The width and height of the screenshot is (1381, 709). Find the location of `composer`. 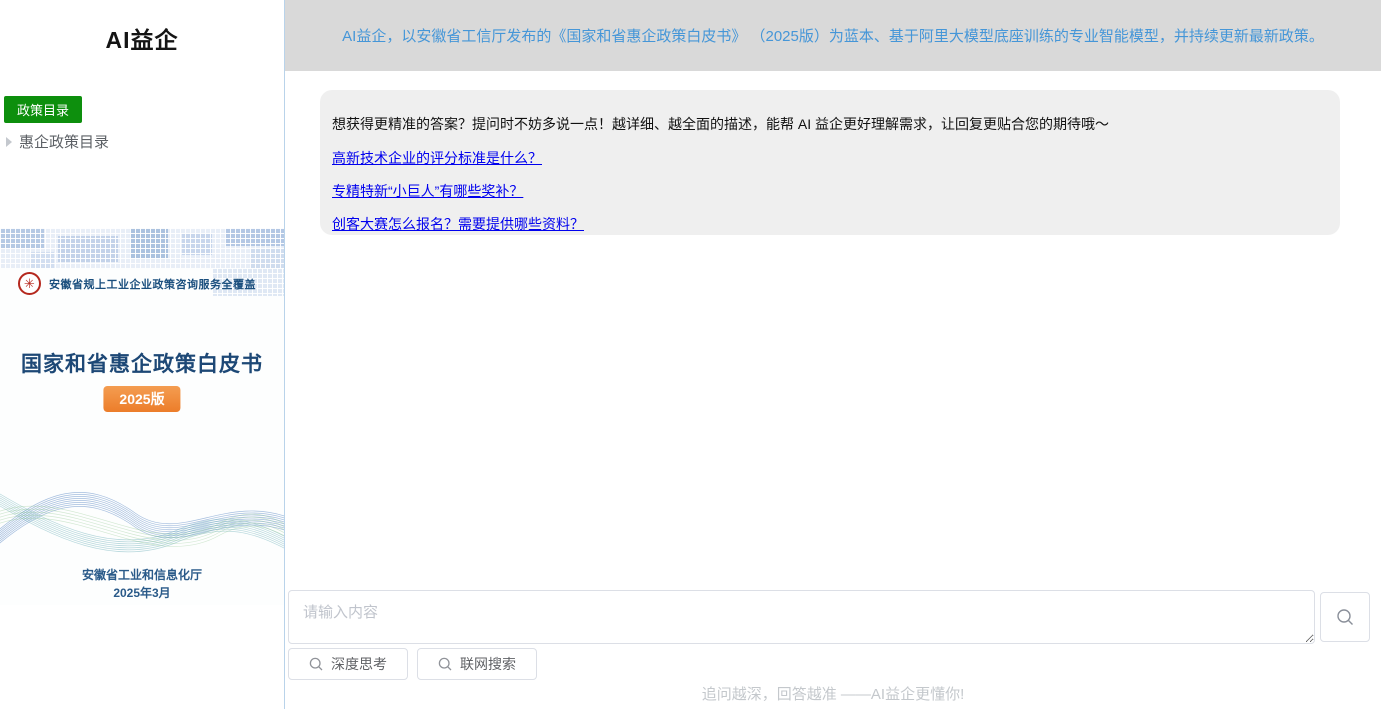

composer is located at coordinates (803, 619).